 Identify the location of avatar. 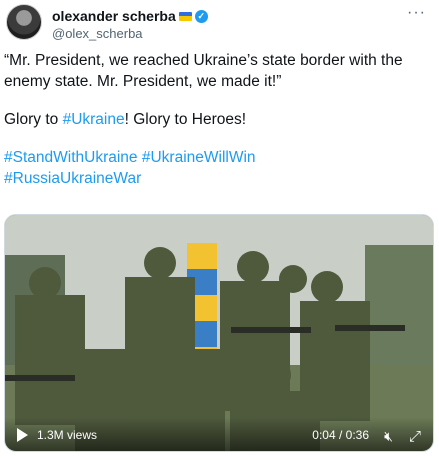
(24, 22).